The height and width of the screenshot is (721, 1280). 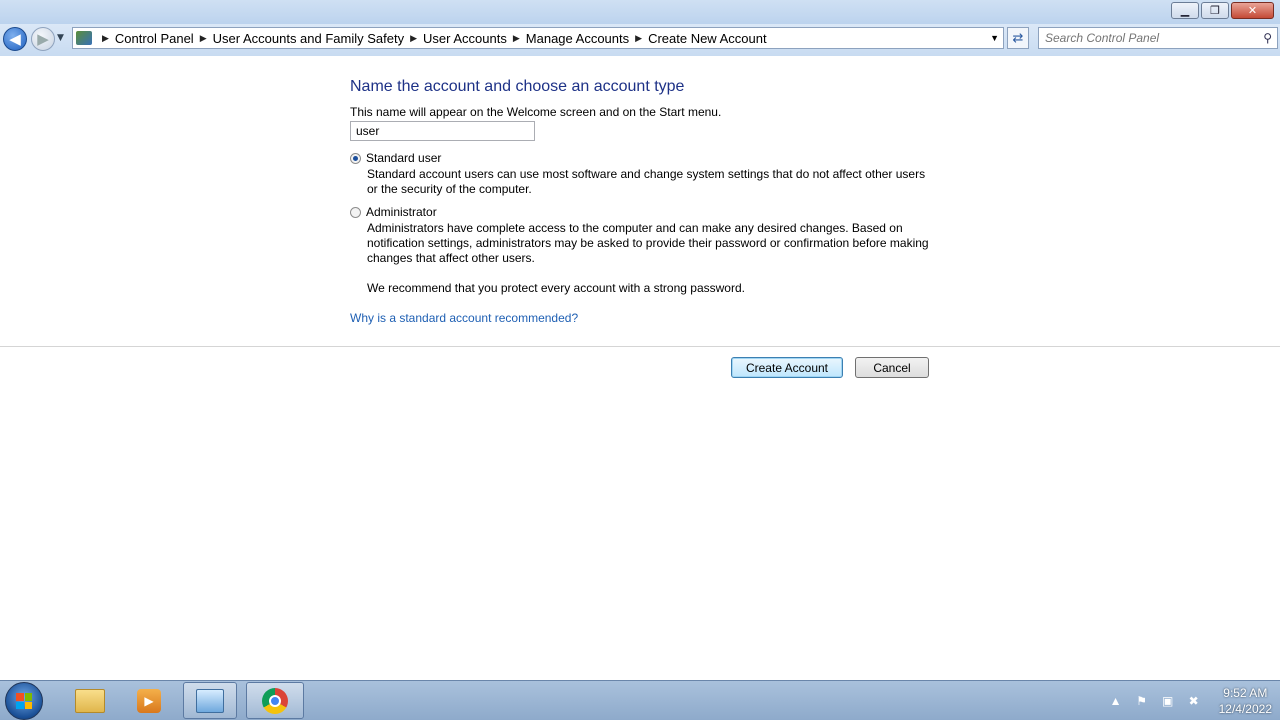 I want to click on arrow-right-icon: ▶, so click(x=43, y=39).